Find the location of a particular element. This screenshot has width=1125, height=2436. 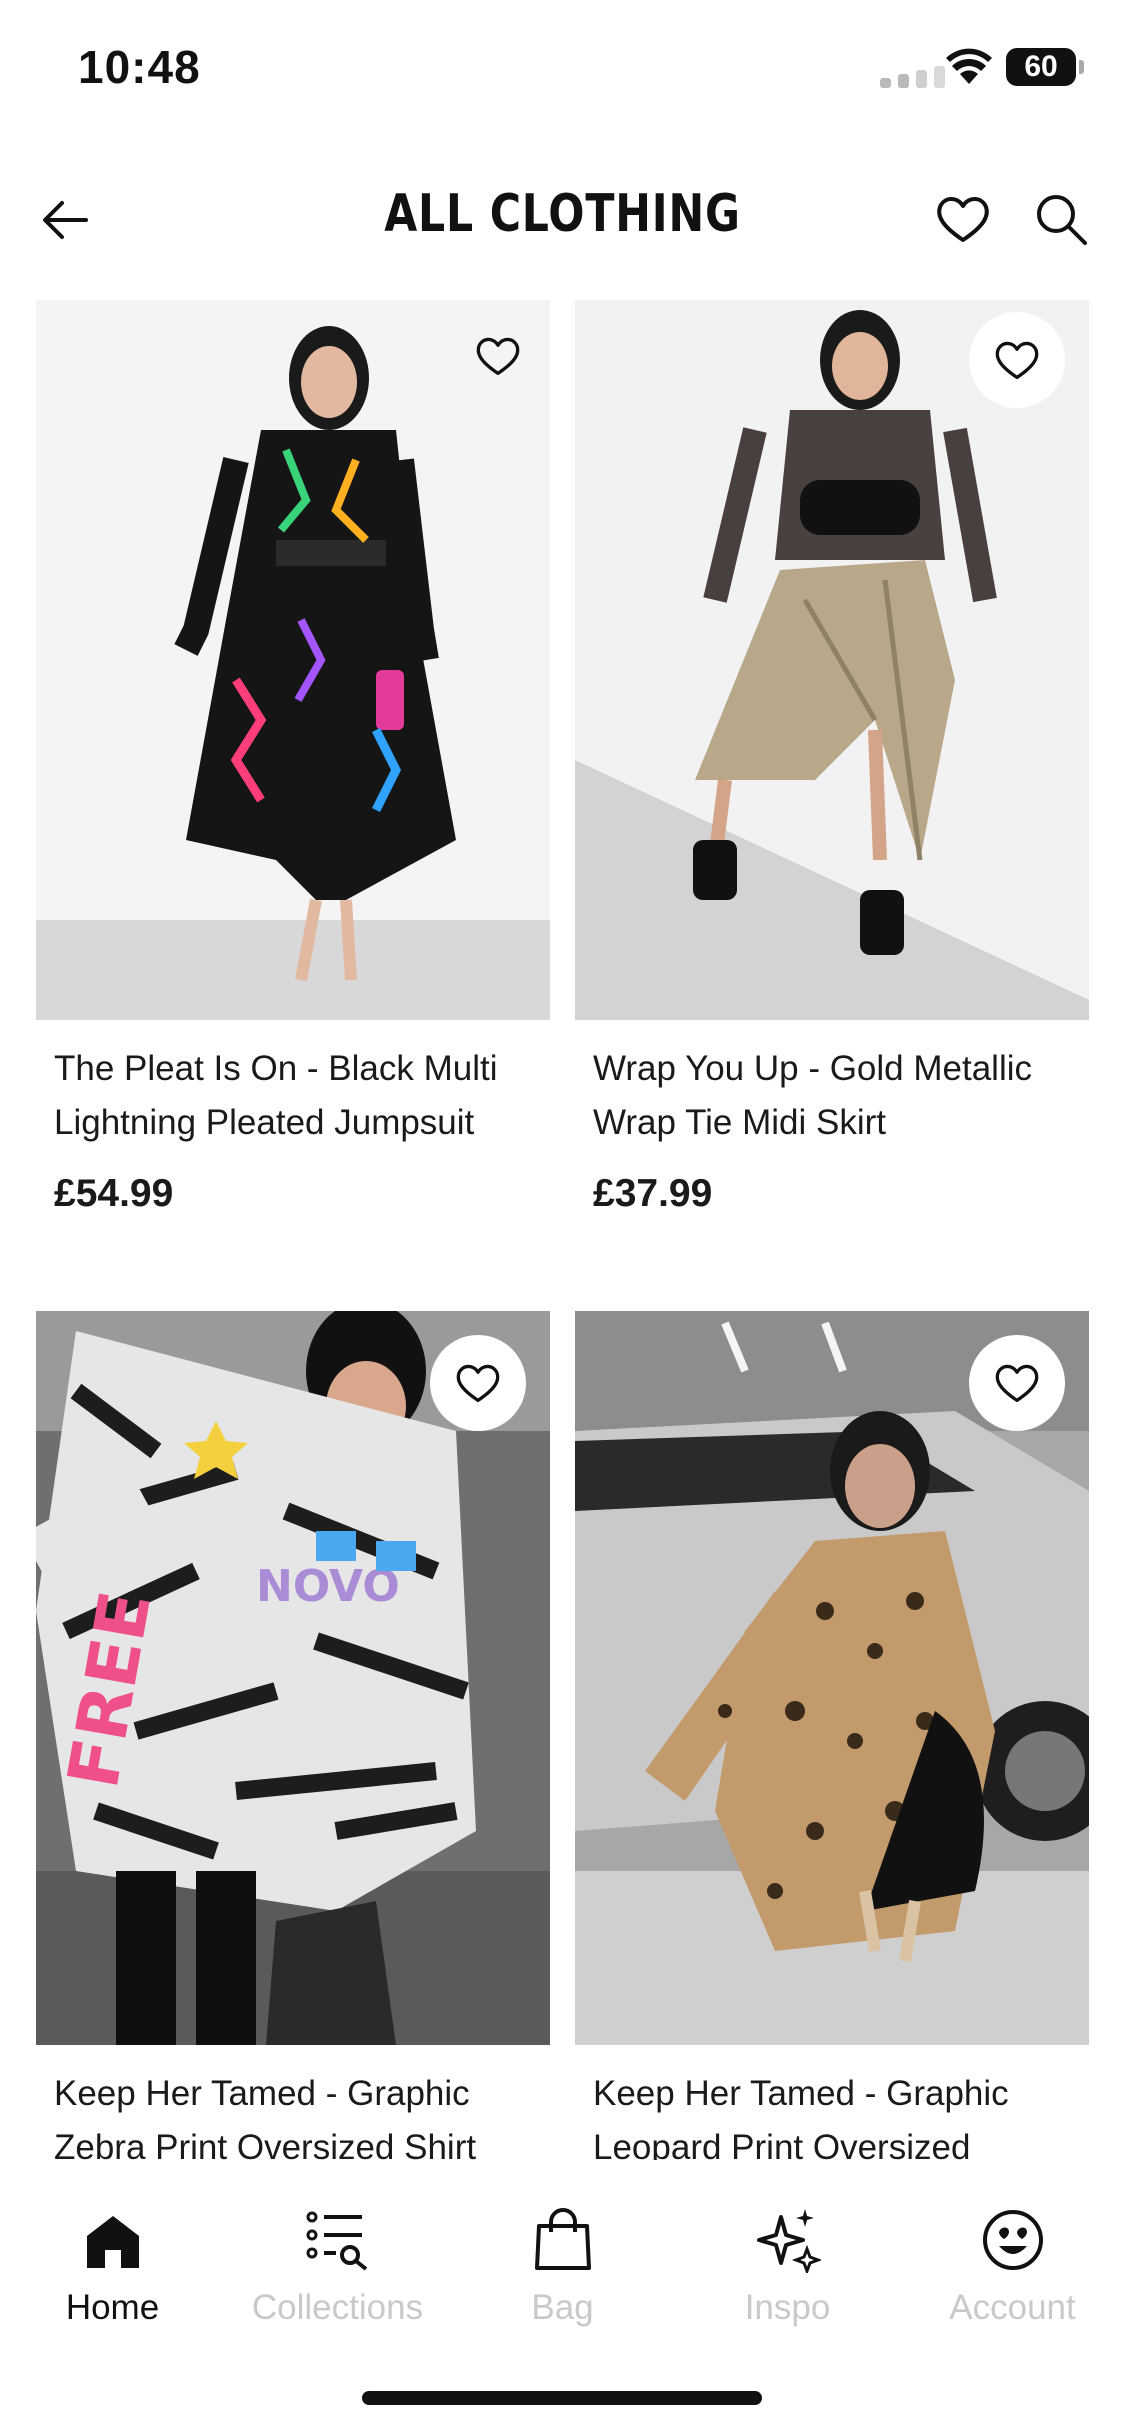

tab-bag: Bag is located at coordinates (562, 2264).